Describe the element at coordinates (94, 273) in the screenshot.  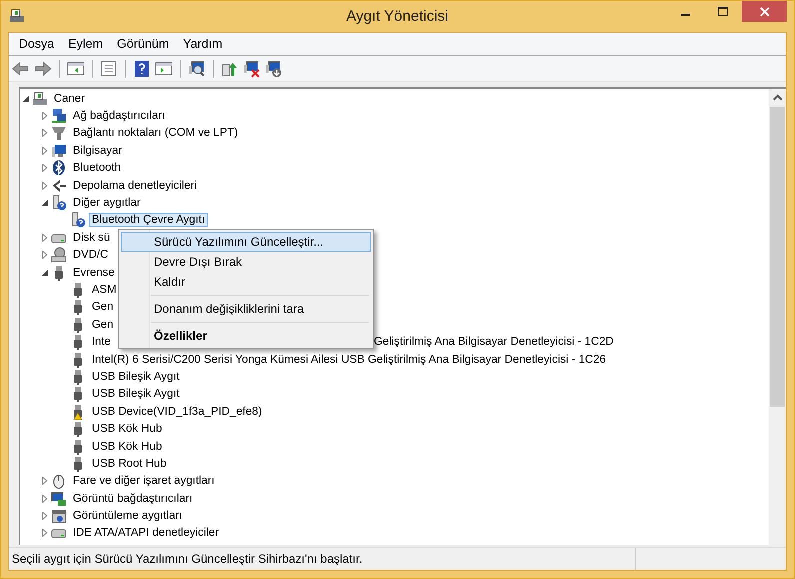
I see `tree-item: Evrense` at that location.